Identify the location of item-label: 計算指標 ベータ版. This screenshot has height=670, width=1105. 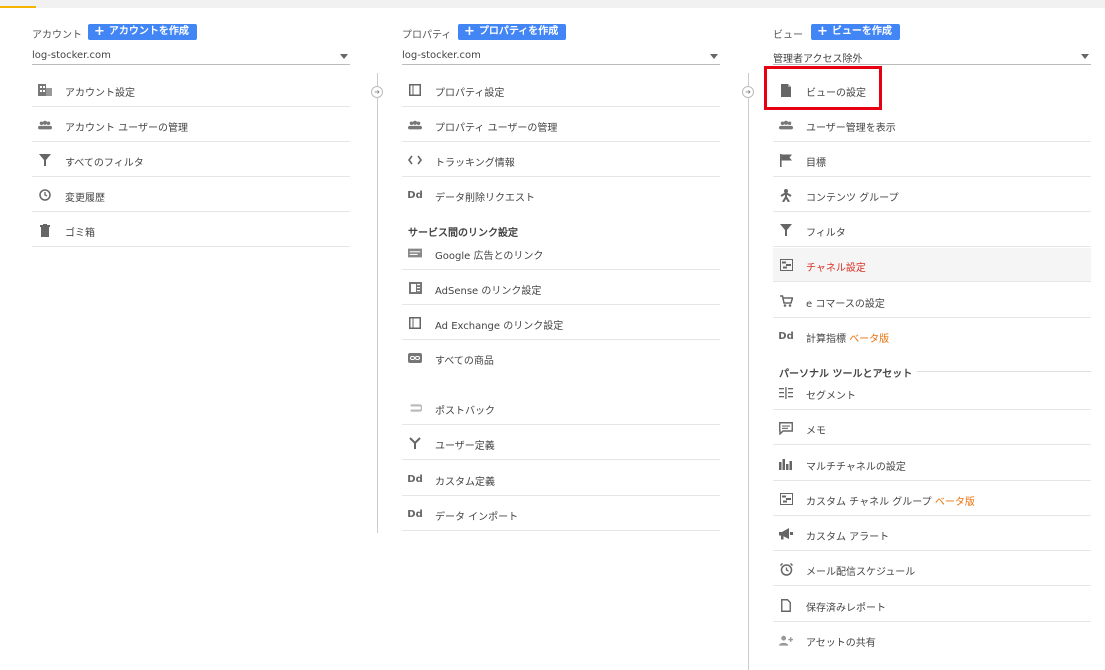
(848, 339).